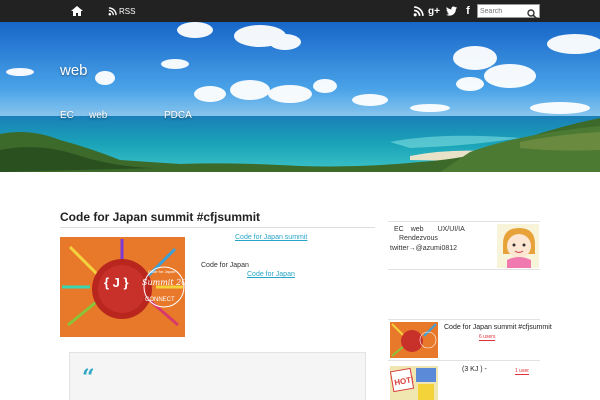 The width and height of the screenshot is (600, 400). Describe the element at coordinates (423, 248) in the screenshot. I see `profile-line-3: twitter→@azumi0812` at that location.